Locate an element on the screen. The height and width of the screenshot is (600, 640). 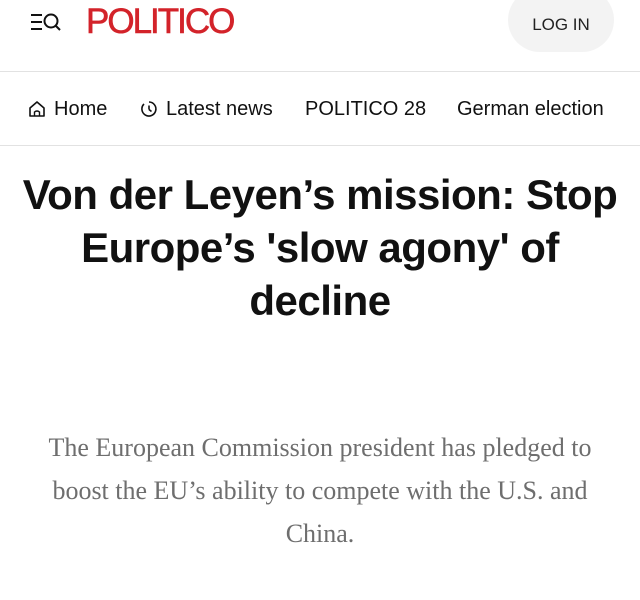
politico-logo: POLITICO is located at coordinates (161, 22).